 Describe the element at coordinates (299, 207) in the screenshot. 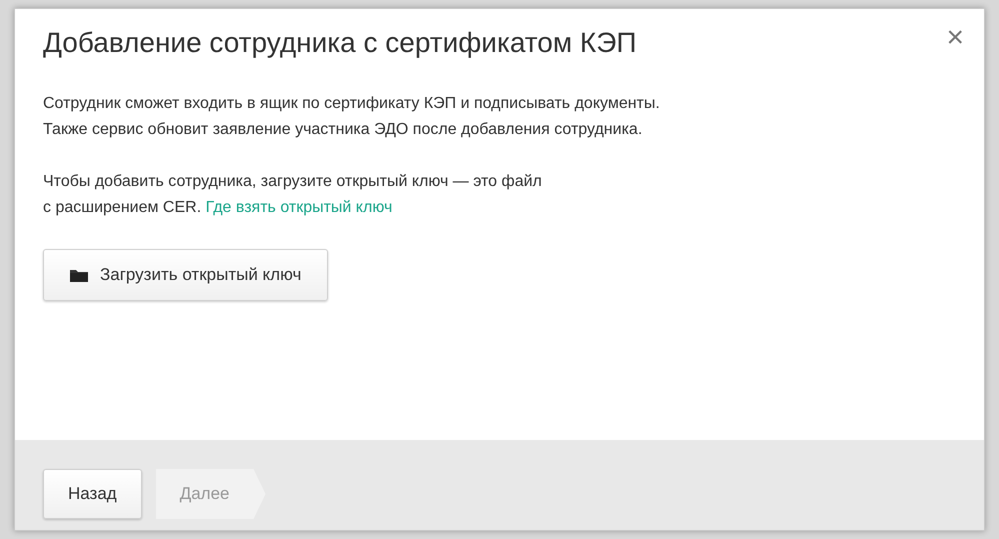

I see `help-link: Где взять открытый ключ` at that location.